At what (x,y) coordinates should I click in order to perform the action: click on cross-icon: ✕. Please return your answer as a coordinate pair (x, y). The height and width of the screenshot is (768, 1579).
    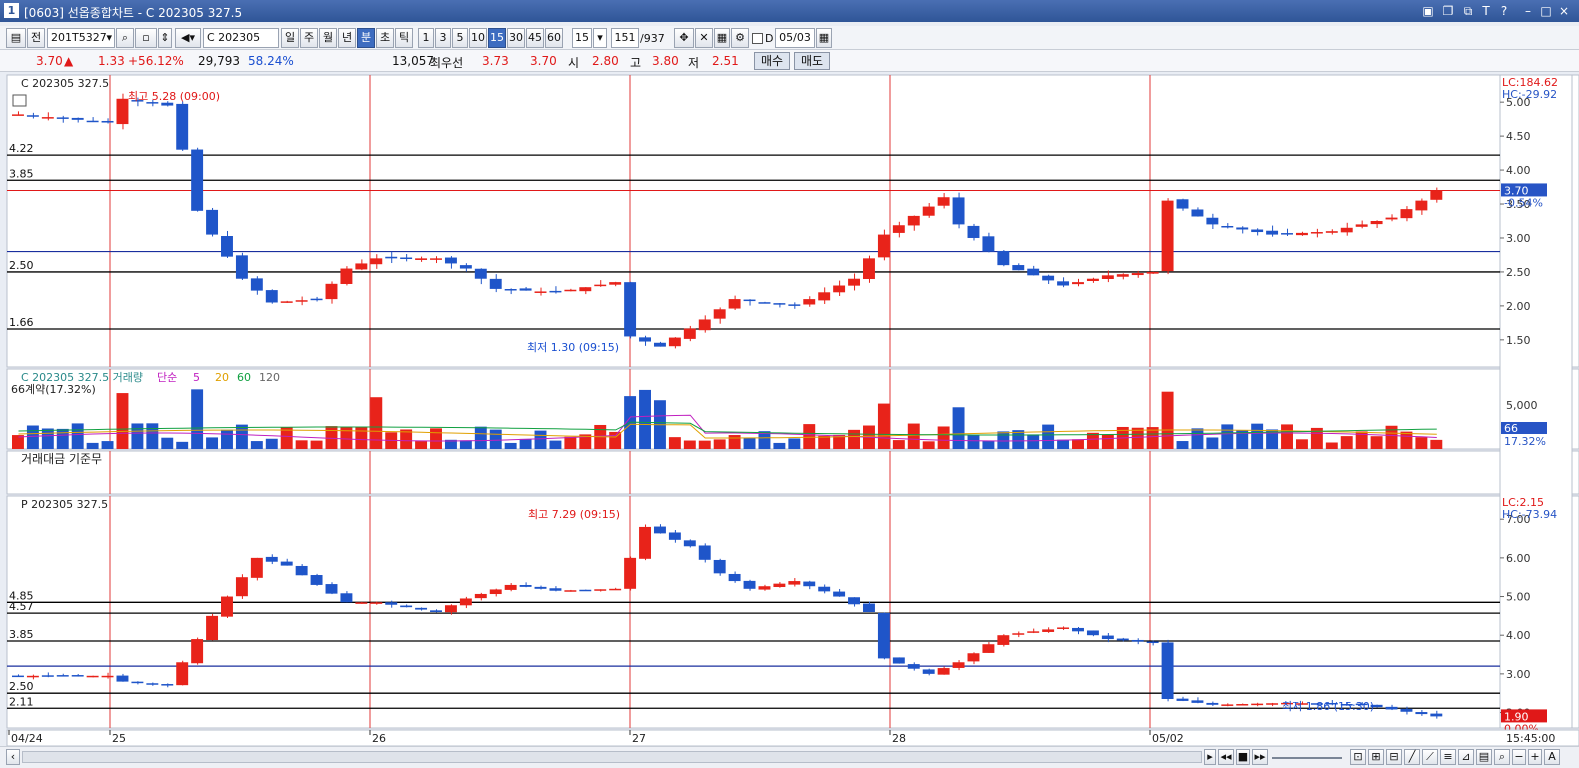
    Looking at the image, I should click on (704, 38).